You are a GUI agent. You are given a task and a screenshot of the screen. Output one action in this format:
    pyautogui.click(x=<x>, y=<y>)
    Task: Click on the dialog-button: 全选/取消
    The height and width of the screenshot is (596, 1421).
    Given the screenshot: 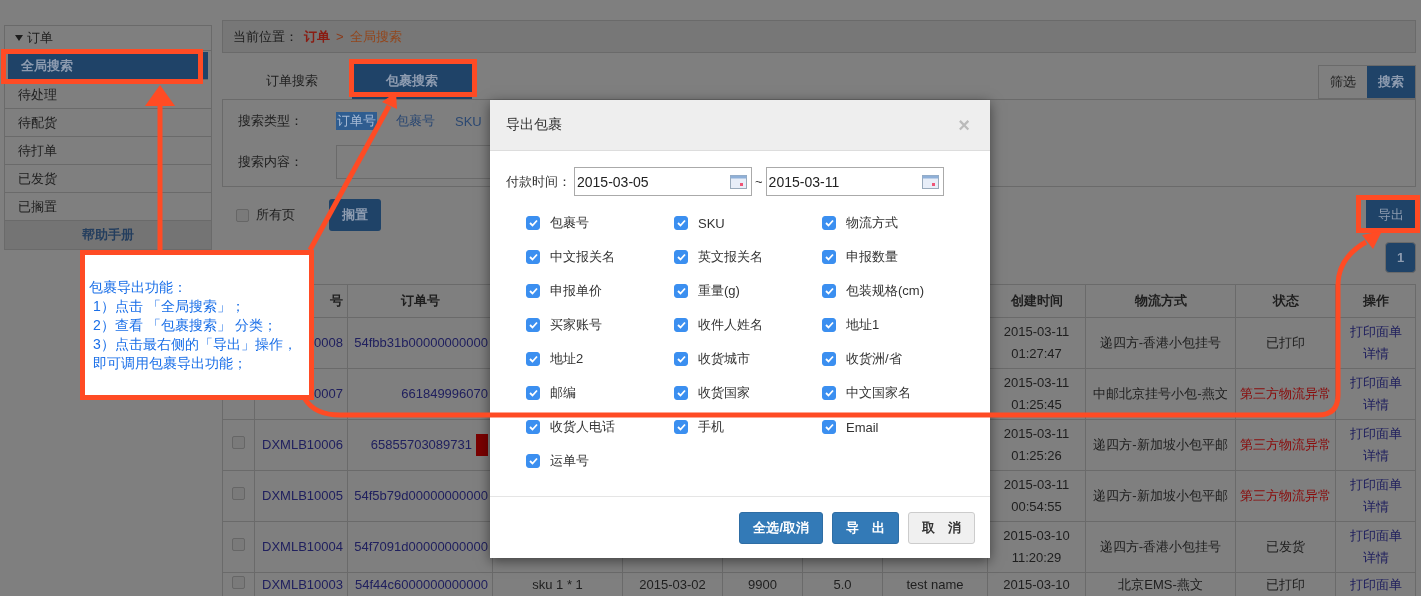 What is the action you would take?
    pyautogui.click(x=781, y=527)
    